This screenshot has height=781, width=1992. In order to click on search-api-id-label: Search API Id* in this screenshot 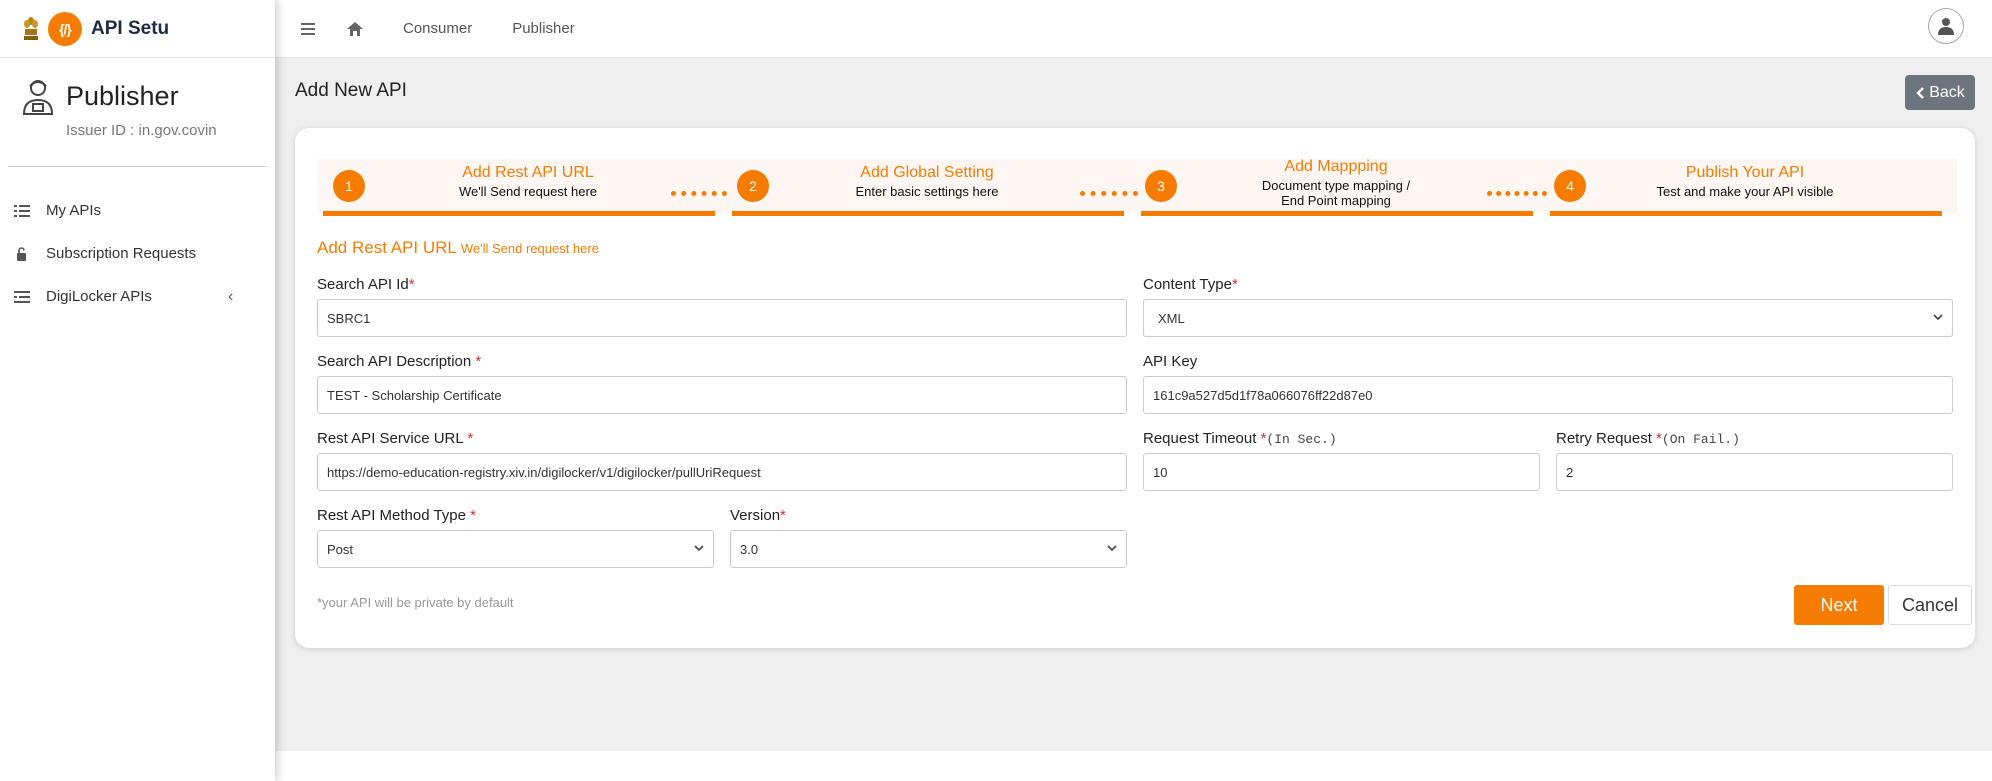, I will do `click(366, 284)`.